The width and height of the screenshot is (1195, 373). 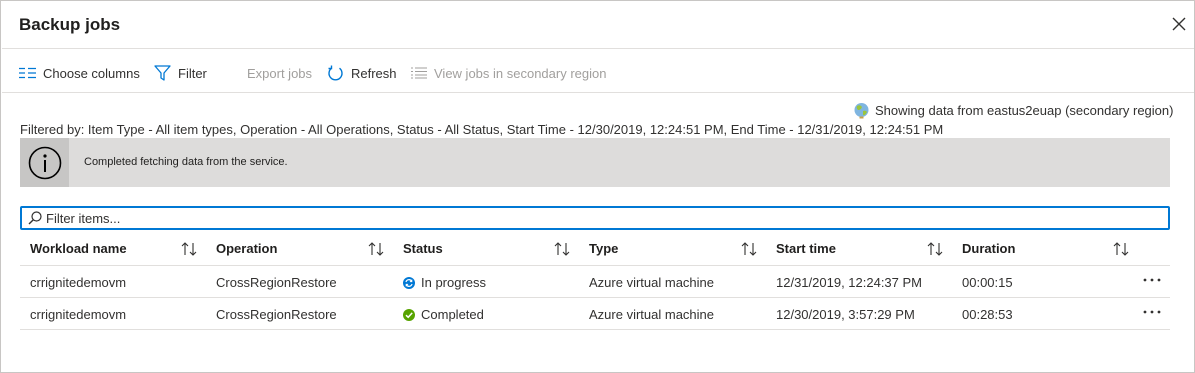 I want to click on column-header-start-time: Start time, so click(x=806, y=248).